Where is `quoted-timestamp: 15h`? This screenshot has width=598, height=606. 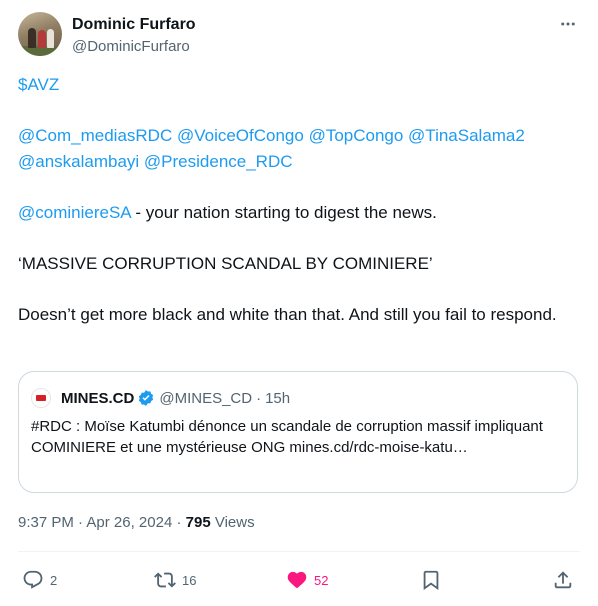 quoted-timestamp: 15h is located at coordinates (277, 398).